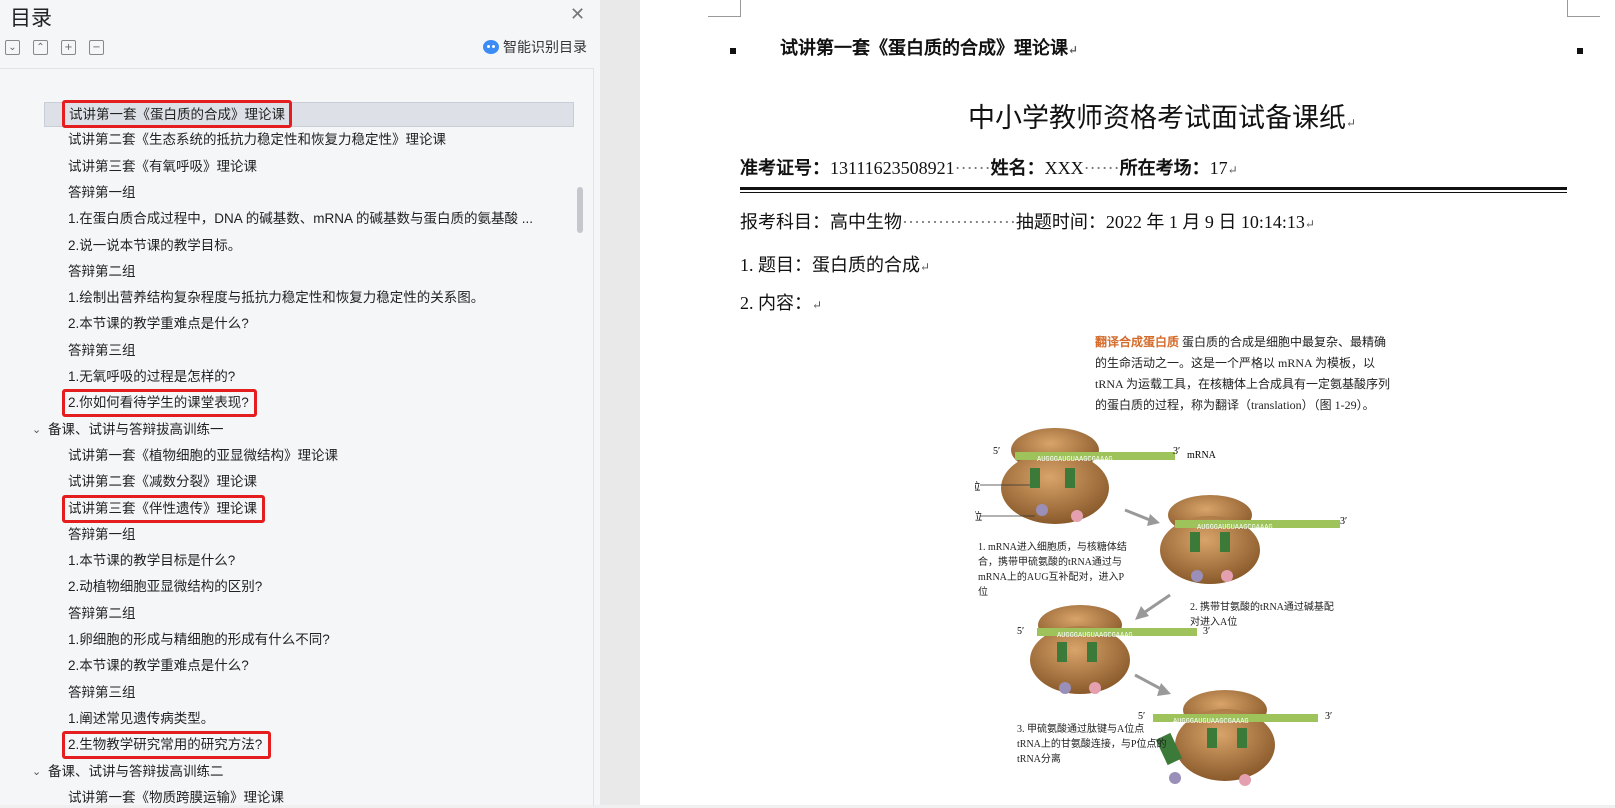 The height and width of the screenshot is (808, 1615). What do you see at coordinates (1262, 615) in the screenshot?
I see `figure-caption-2: 2. 携带甘氨酸的tRNA通过碱基配对进入A位` at bounding box center [1262, 615].